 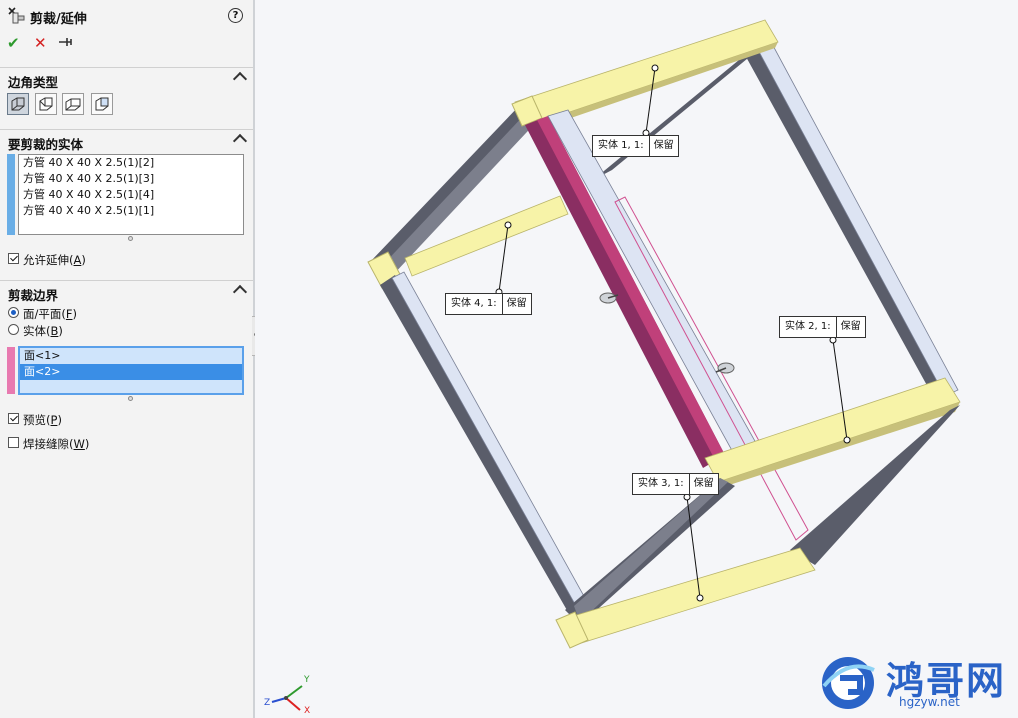 I want to click on frame-member-left-lower-face, so click(x=488, y=439).